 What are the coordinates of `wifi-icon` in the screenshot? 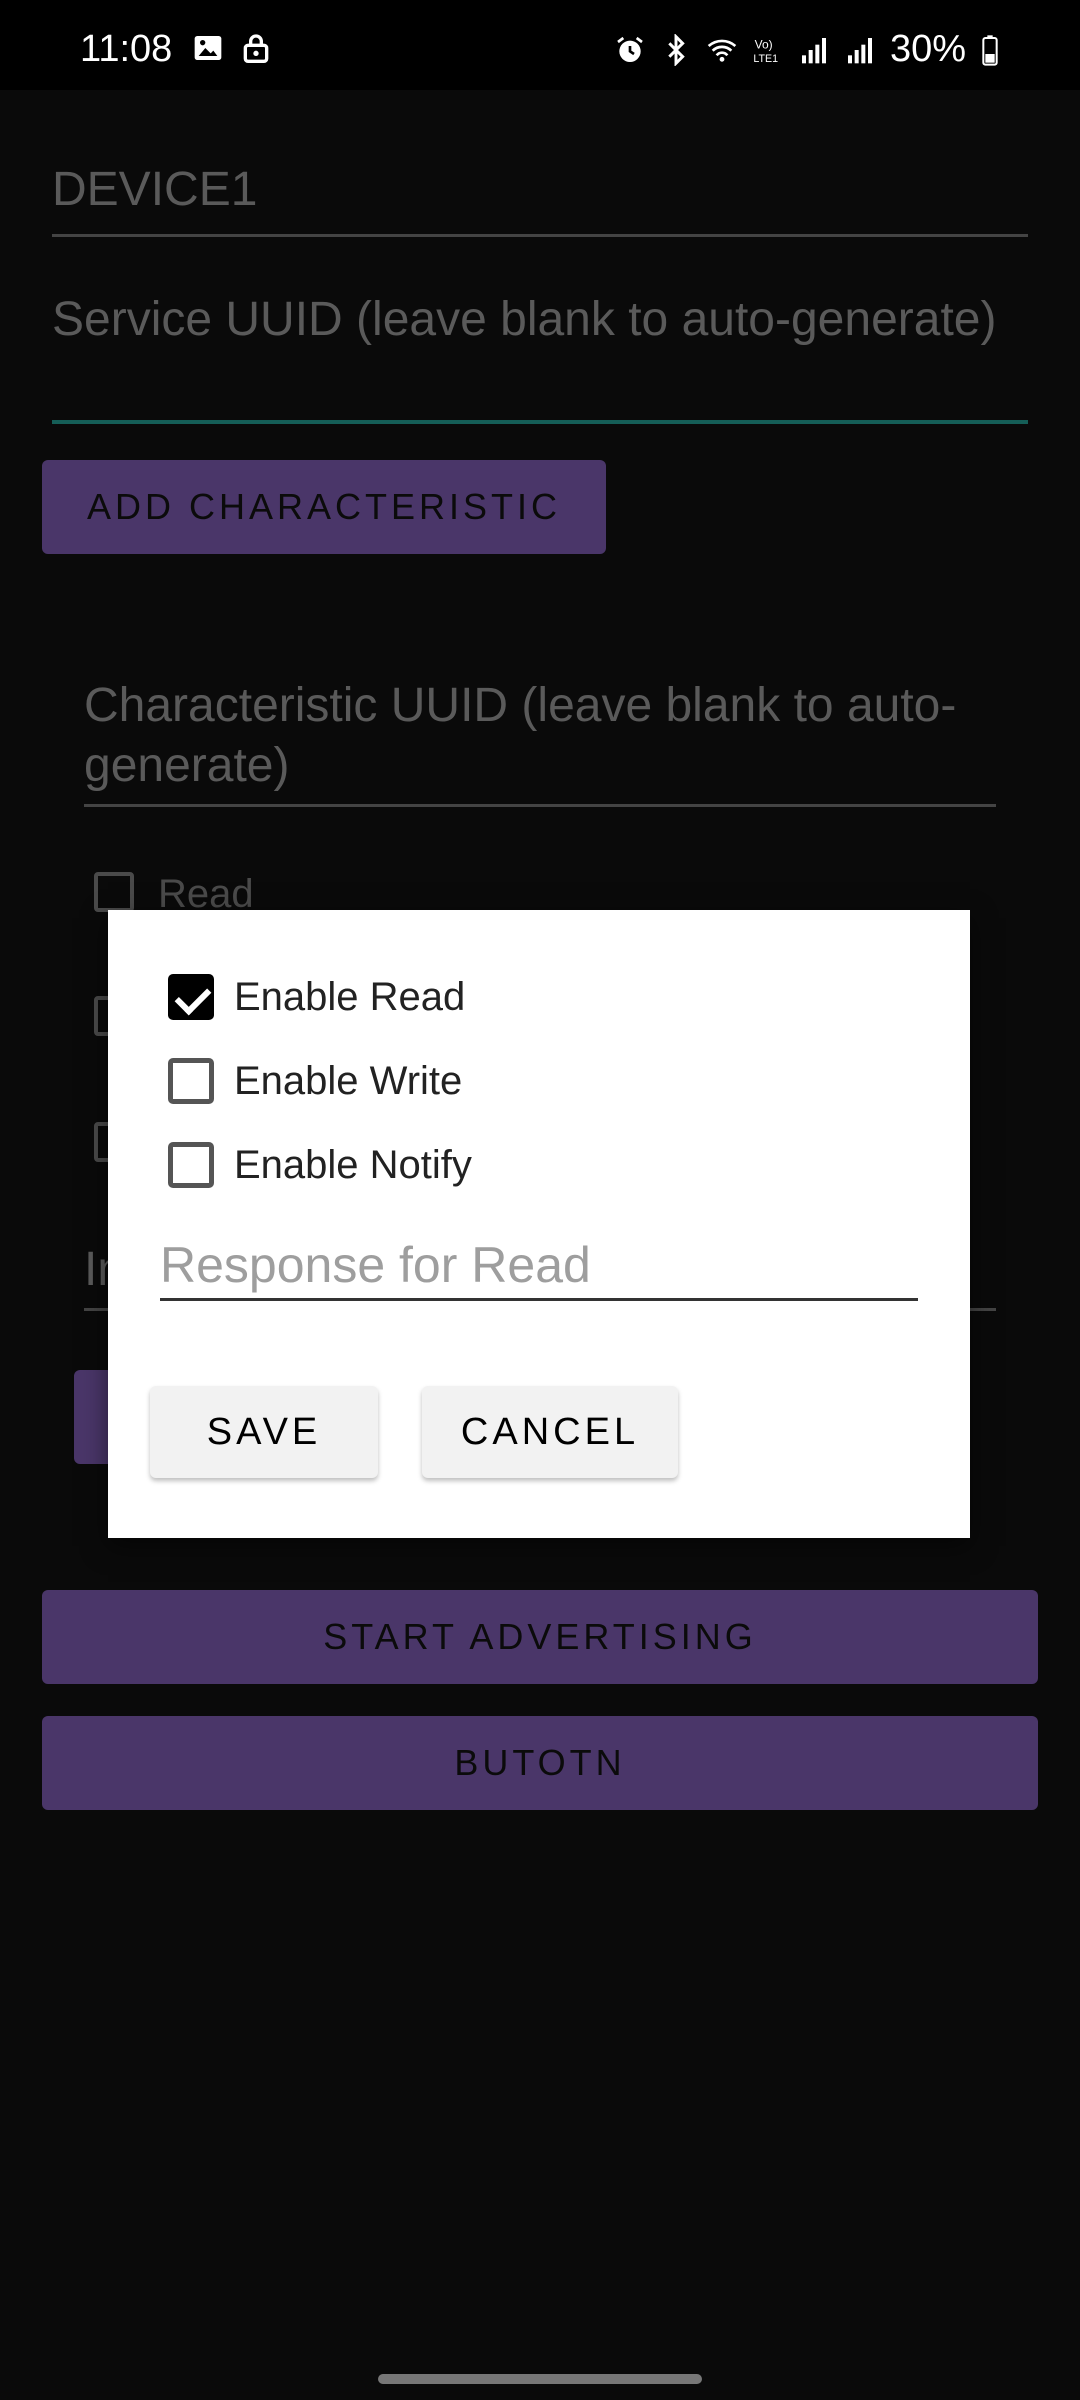 It's located at (722, 50).